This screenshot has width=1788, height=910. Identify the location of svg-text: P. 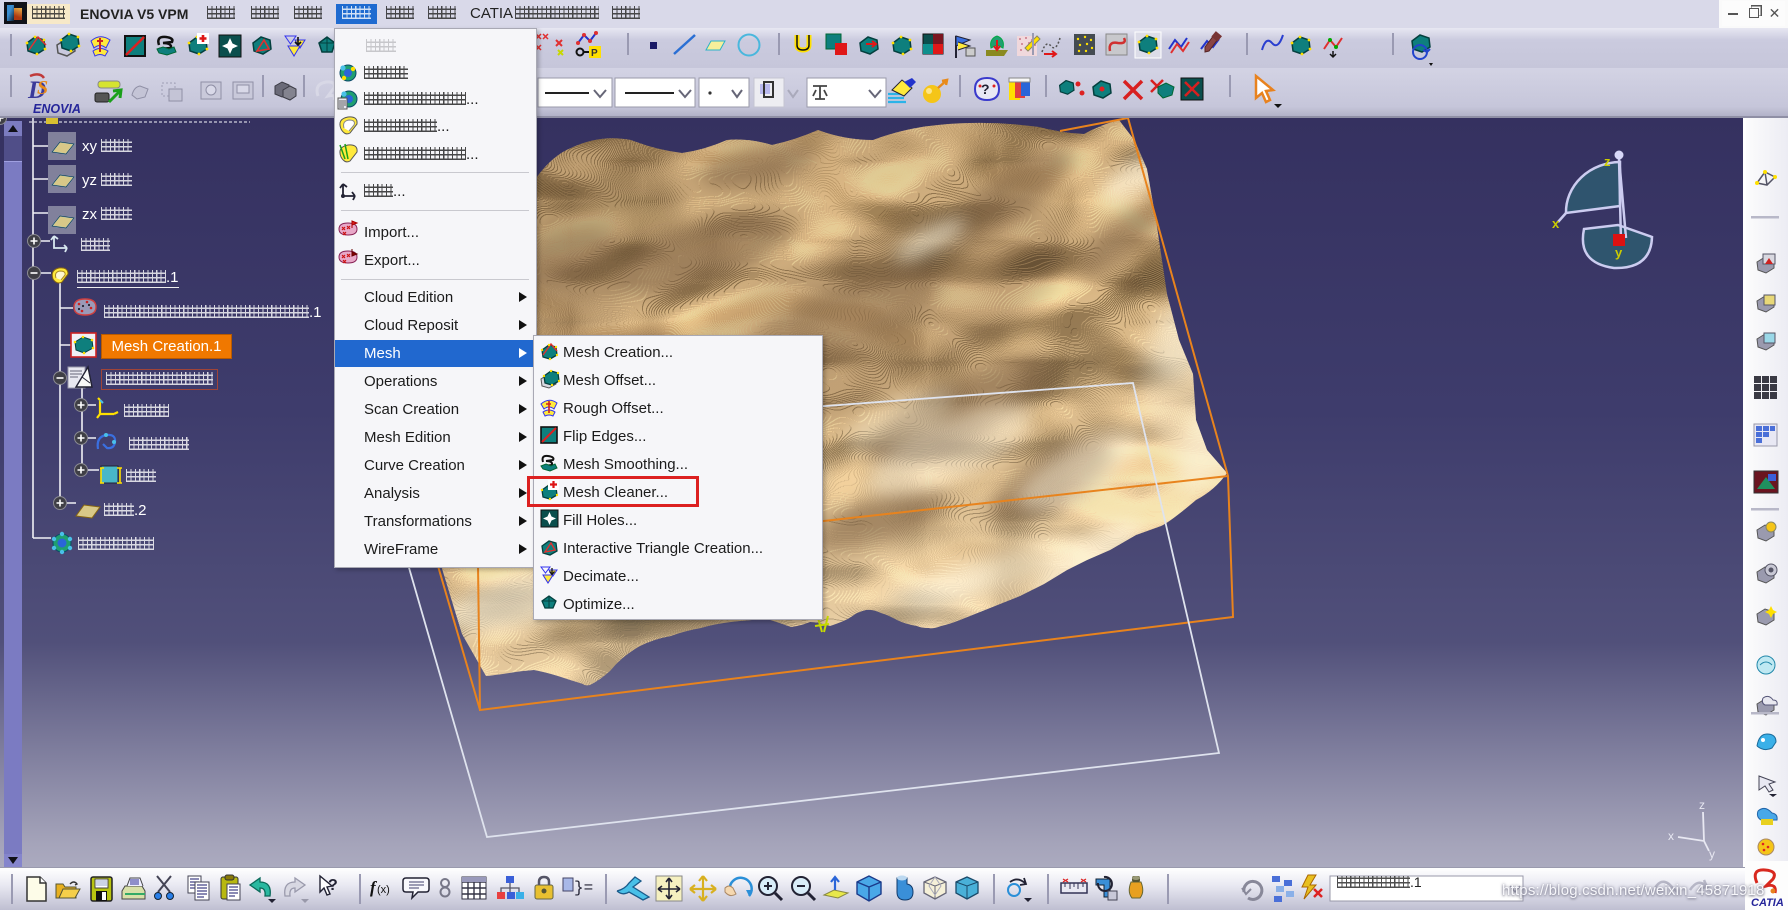
(594, 53).